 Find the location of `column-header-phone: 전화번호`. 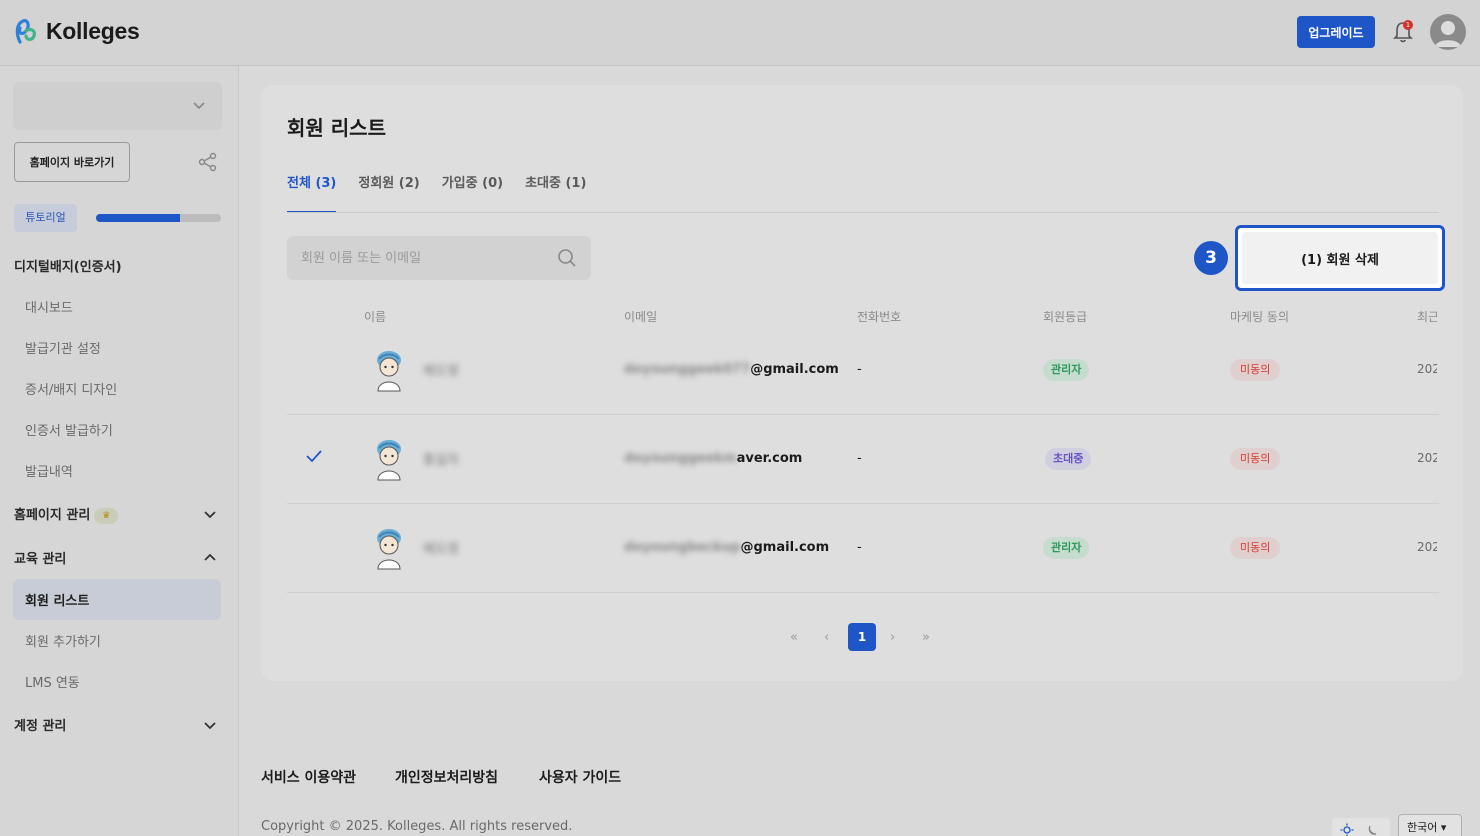

column-header-phone: 전화번호 is located at coordinates (879, 316).